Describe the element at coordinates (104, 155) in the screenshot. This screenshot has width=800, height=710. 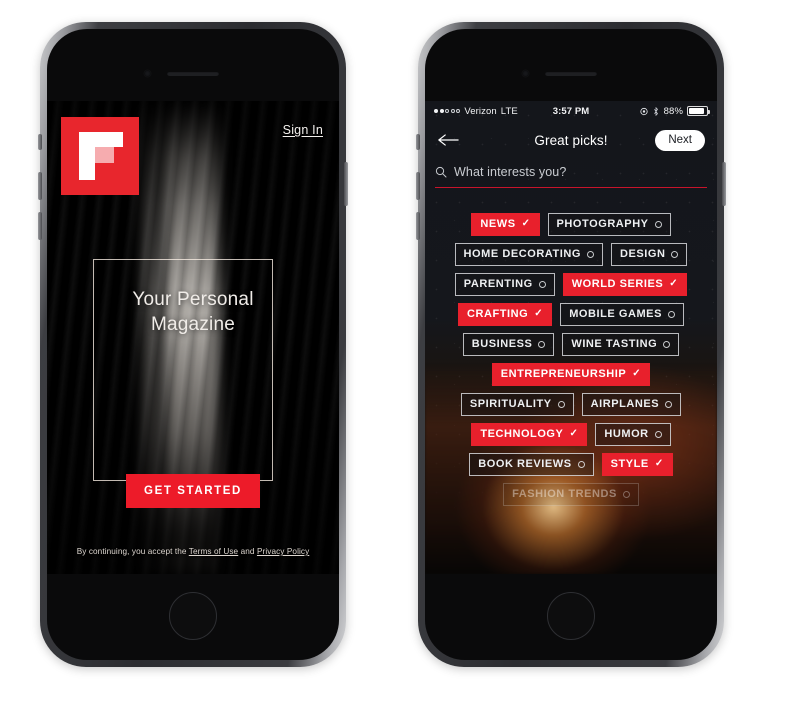
I see `logo-mid-arm` at that location.